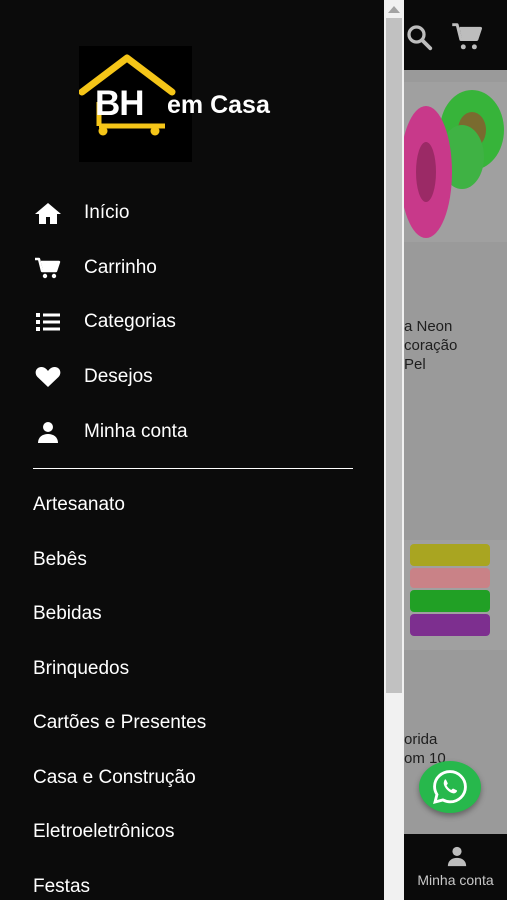 This screenshot has height=900, width=507. Describe the element at coordinates (62, 886) in the screenshot. I see `category-label: Festas` at that location.